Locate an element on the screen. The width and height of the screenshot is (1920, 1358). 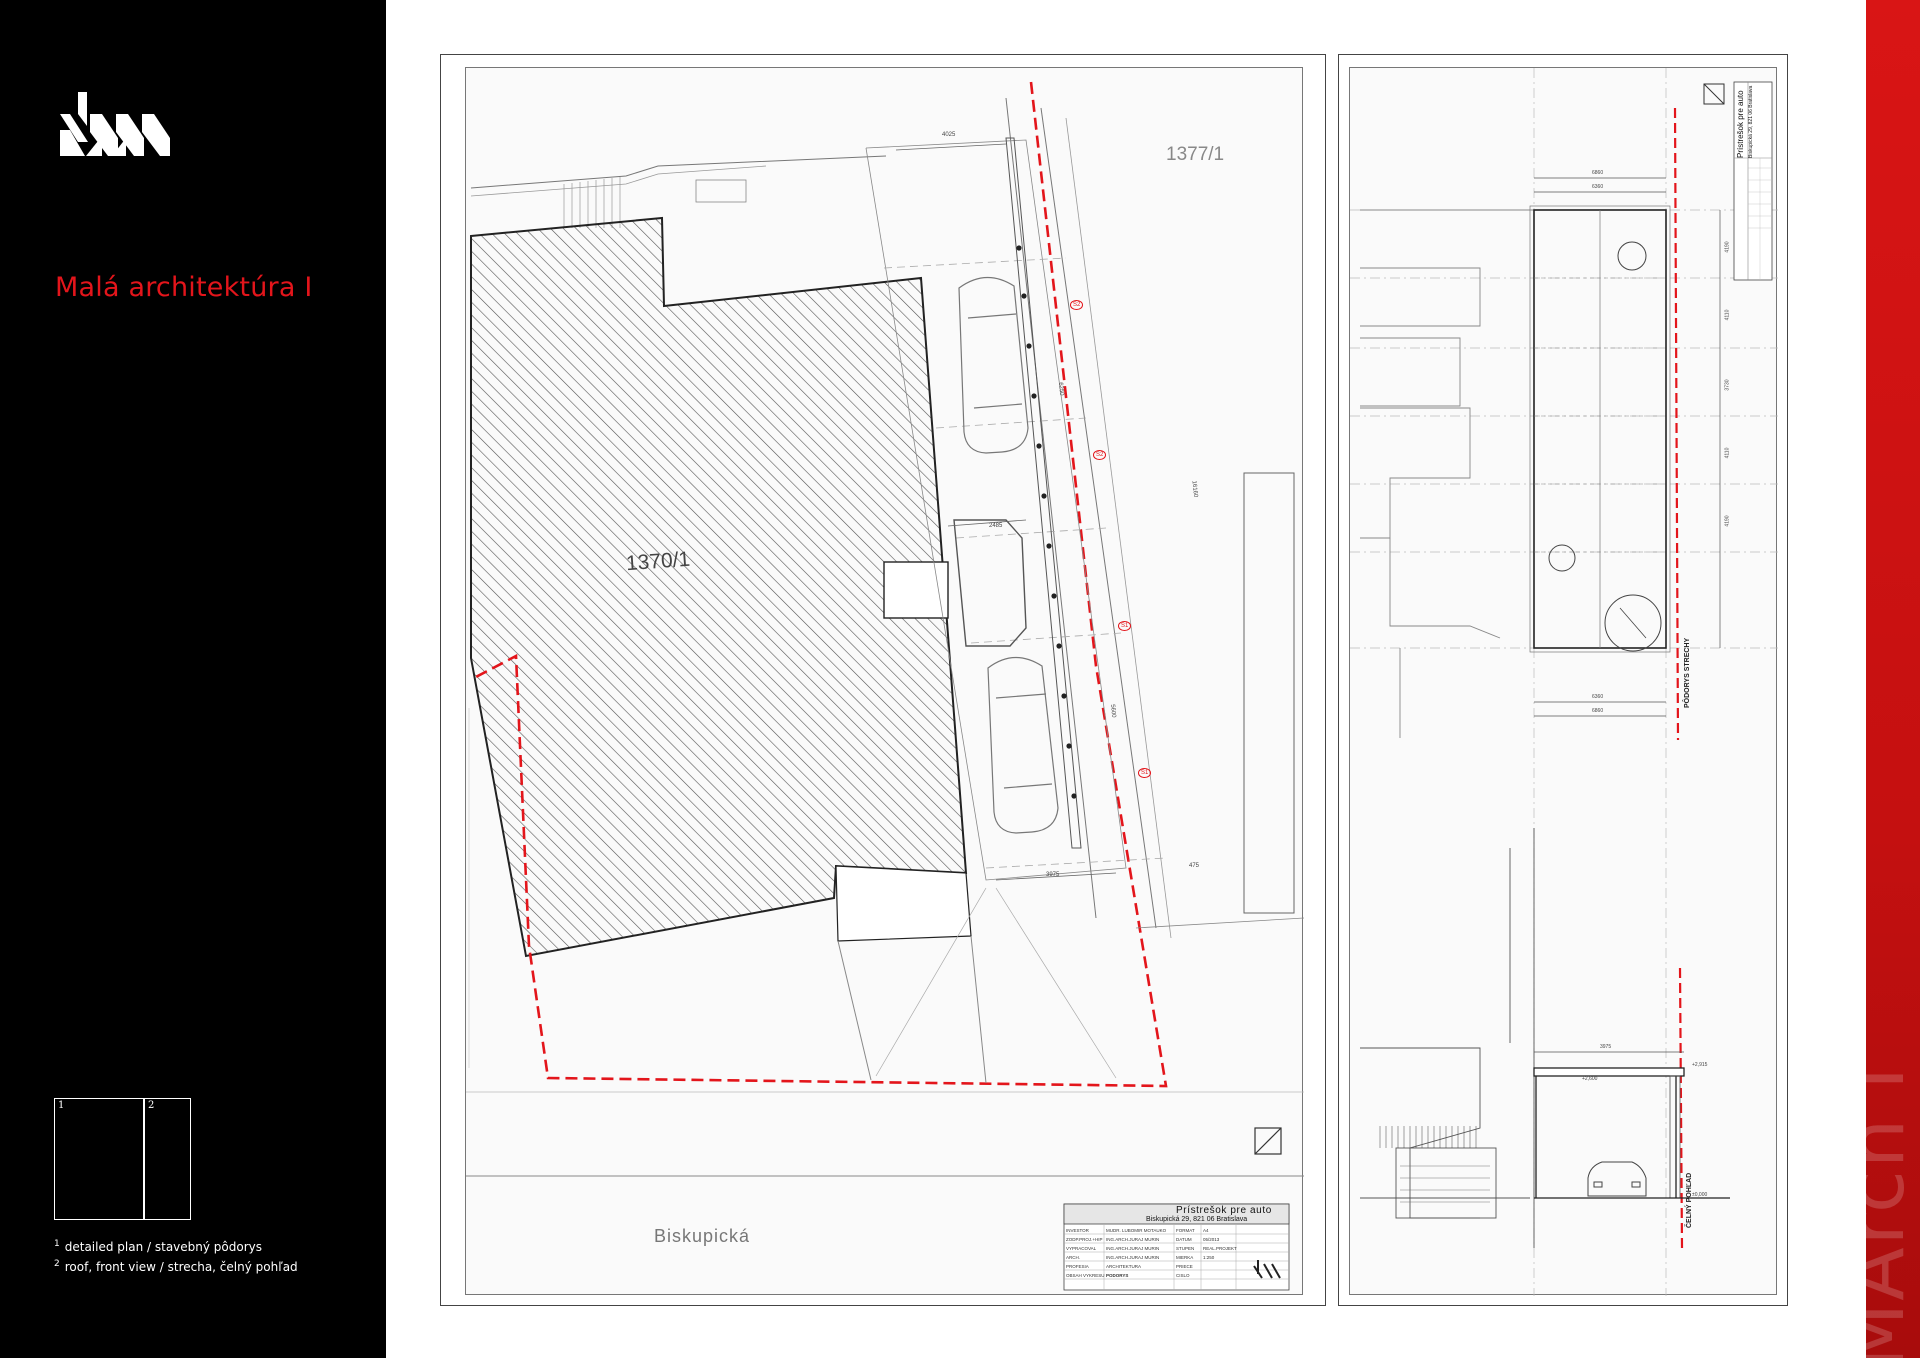
dimension-label: 6250 is located at coordinates (1060, 389).